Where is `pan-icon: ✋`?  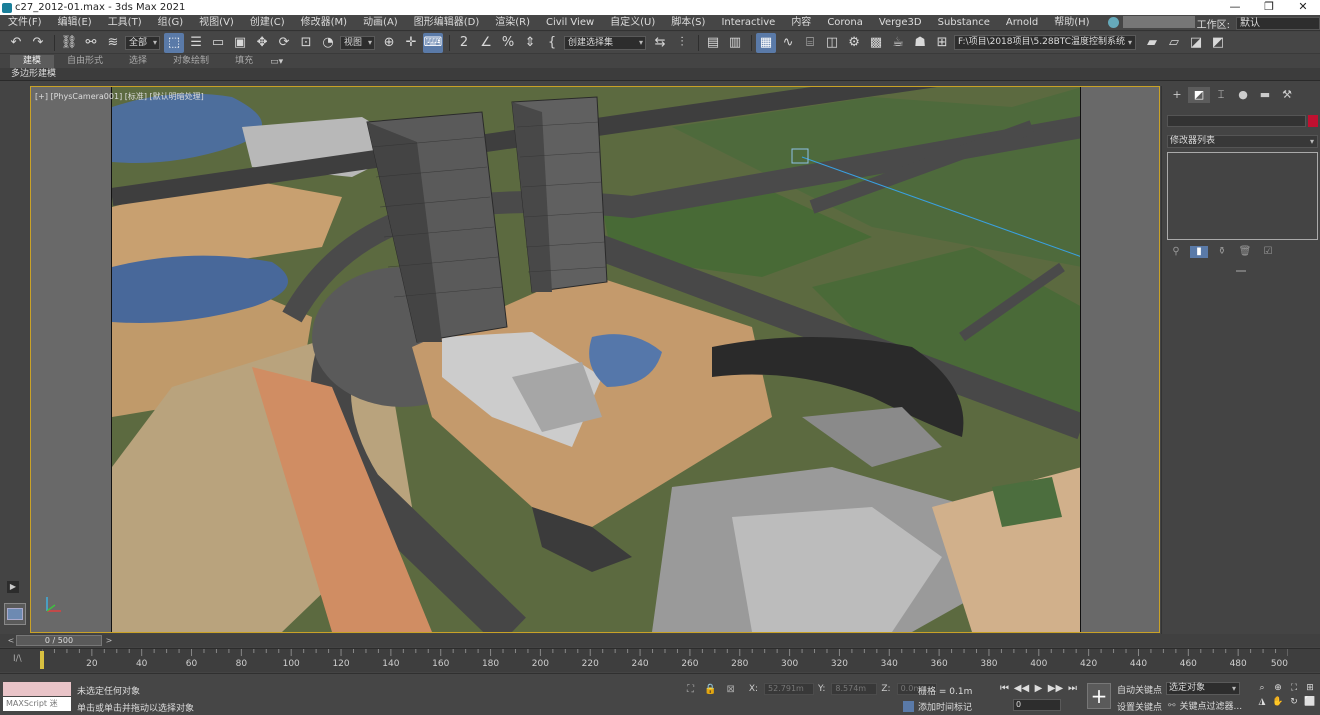
pan-icon: ✋ is located at coordinates (1278, 704).